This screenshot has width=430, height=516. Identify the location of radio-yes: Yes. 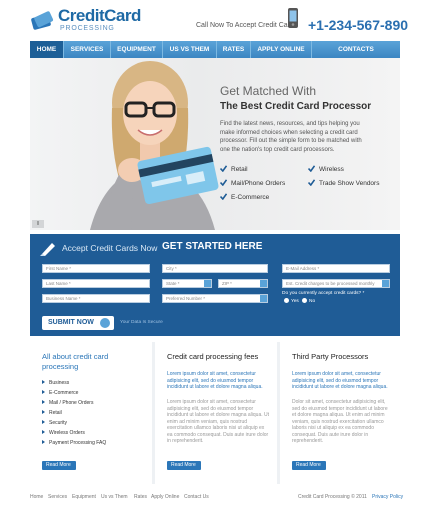
(291, 301).